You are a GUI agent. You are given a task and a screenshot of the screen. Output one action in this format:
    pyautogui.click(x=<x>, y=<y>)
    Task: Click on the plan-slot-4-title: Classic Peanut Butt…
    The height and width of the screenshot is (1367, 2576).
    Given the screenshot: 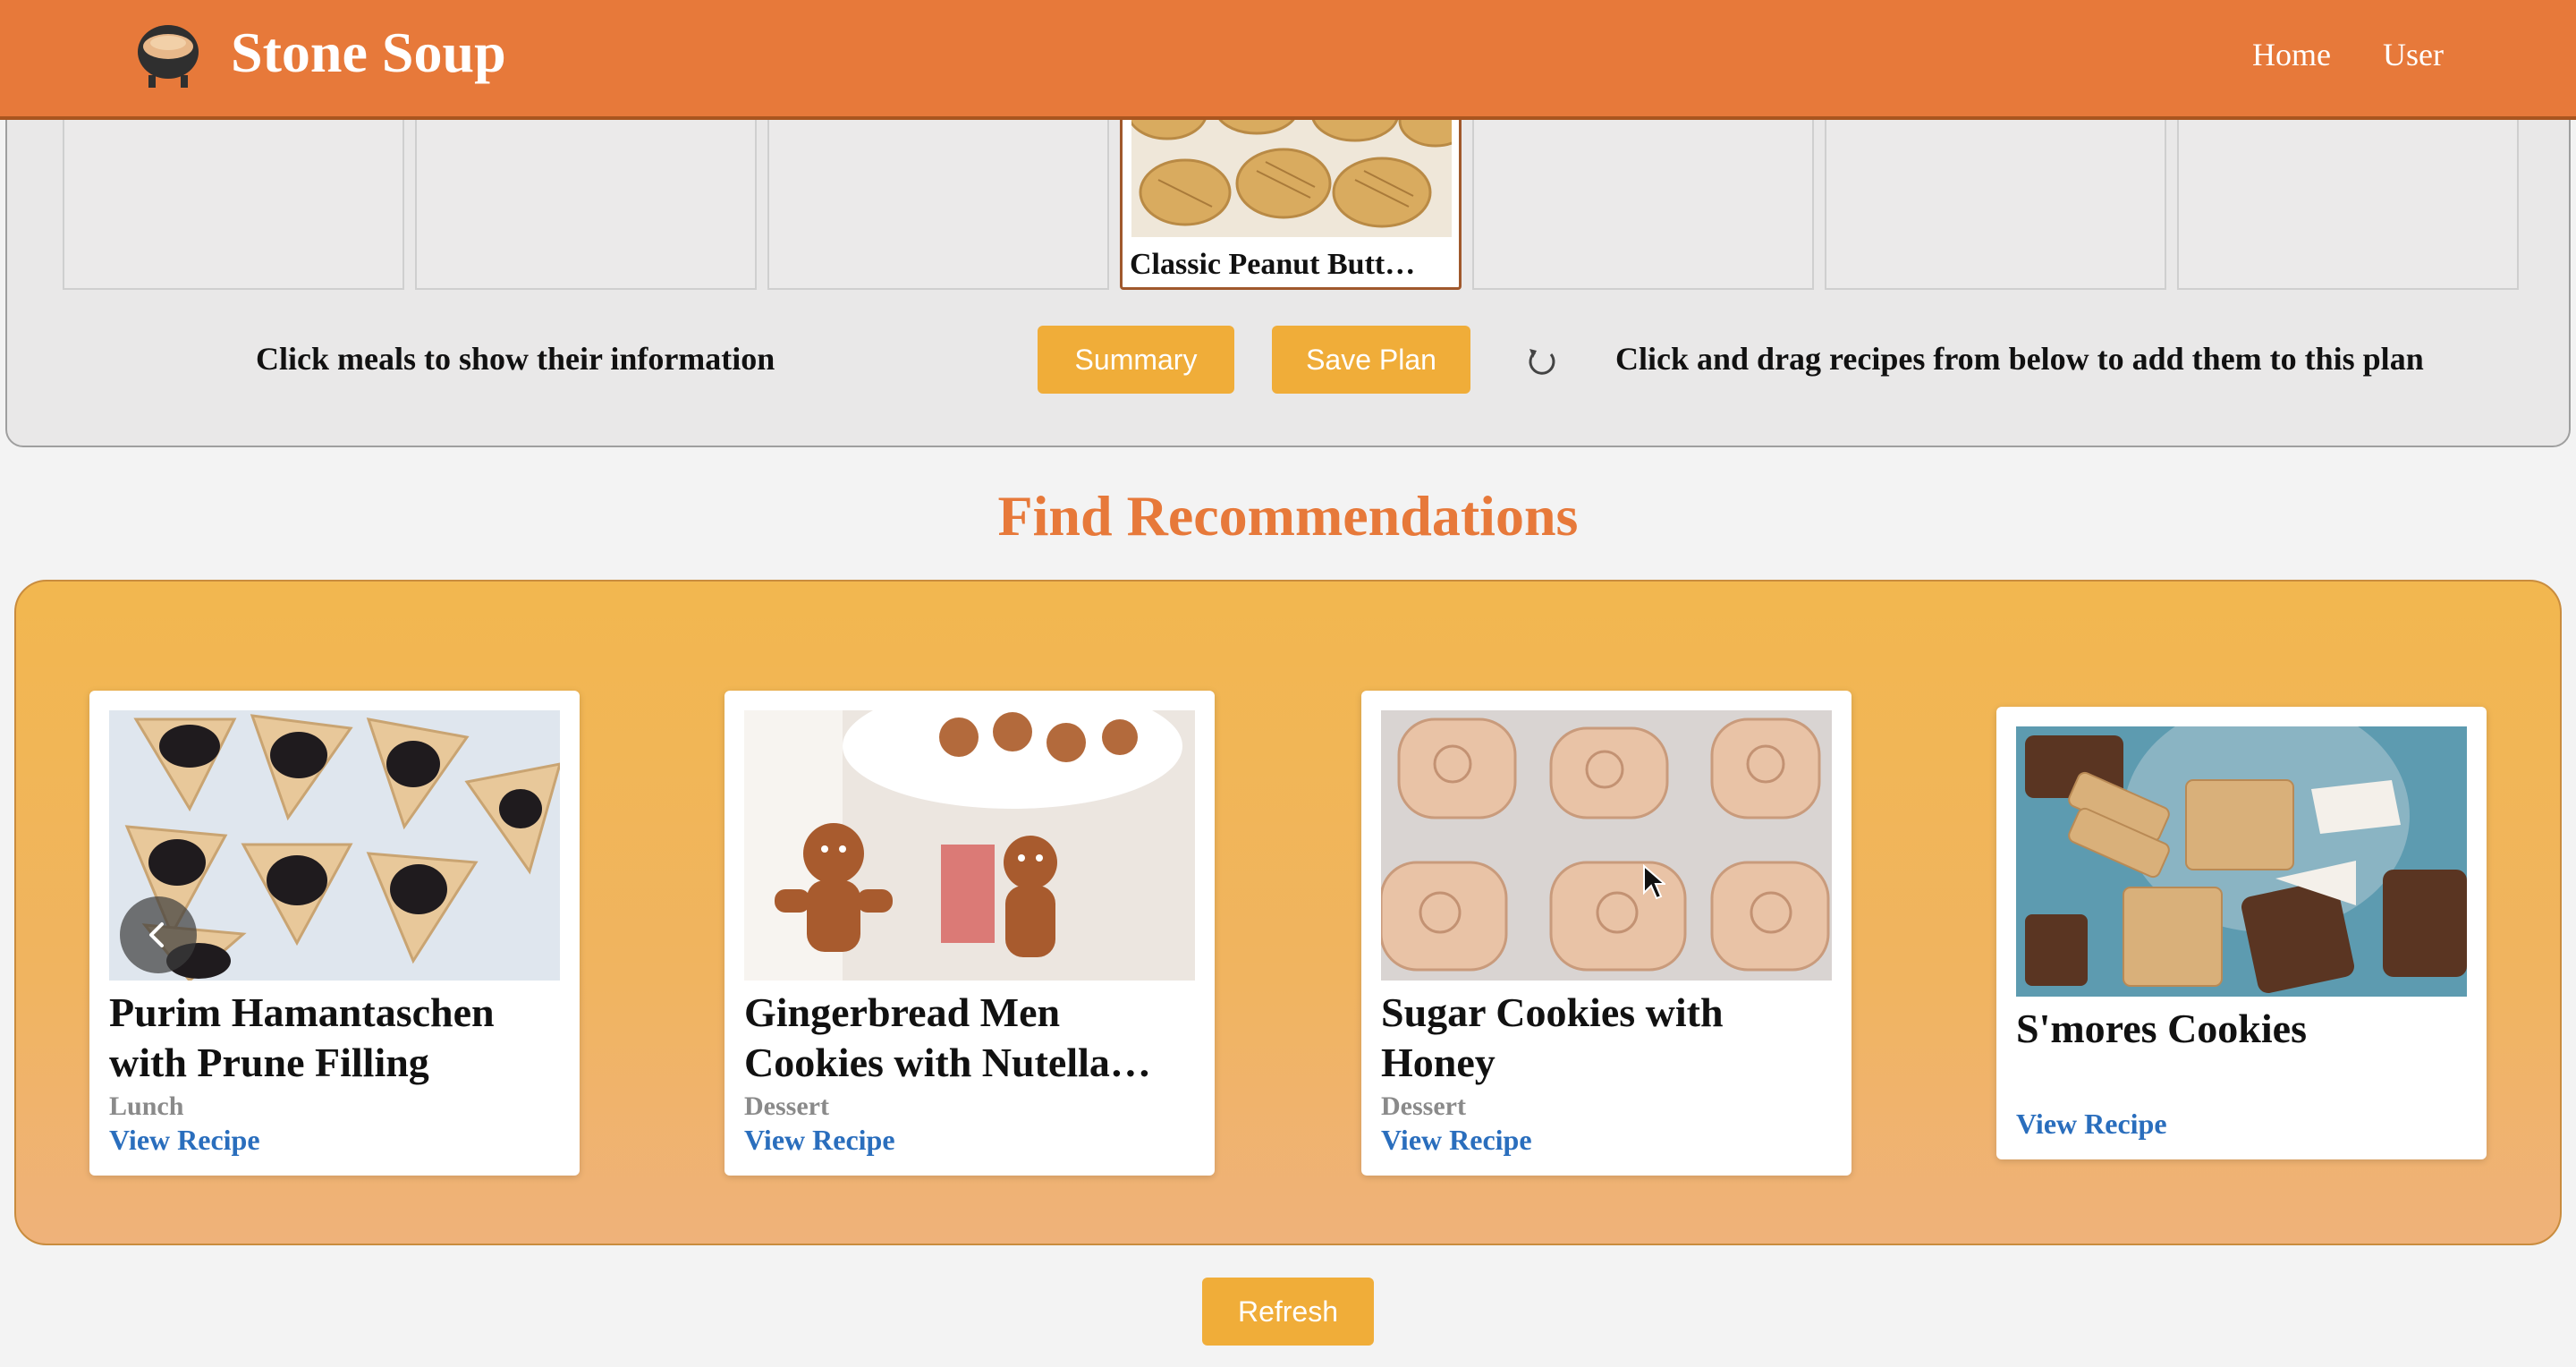 What is the action you would take?
    pyautogui.click(x=1273, y=264)
    